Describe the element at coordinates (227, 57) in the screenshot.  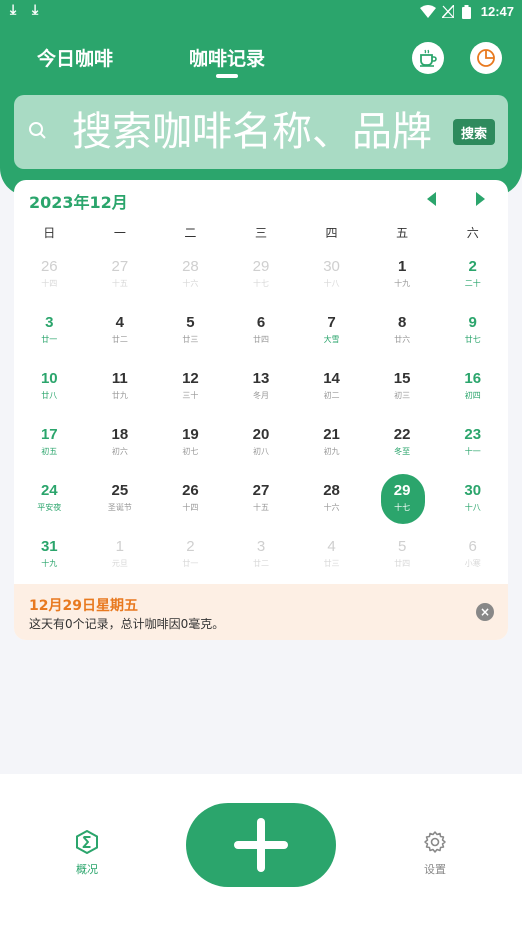
I see `tab-coffee-record: 咖啡记录` at that location.